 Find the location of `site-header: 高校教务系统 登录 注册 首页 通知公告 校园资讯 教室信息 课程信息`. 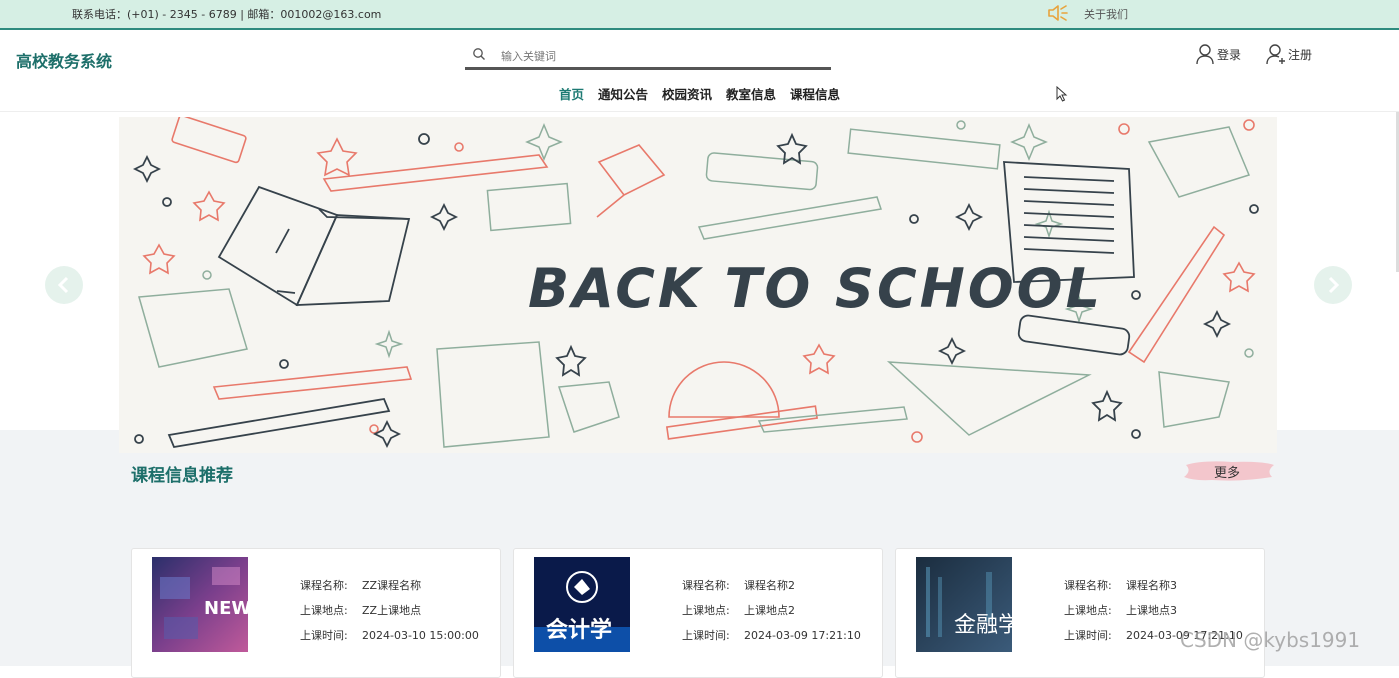

site-header: 高校教务系统 登录 注册 首页 通知公告 校园资讯 教室信息 课程信息 is located at coordinates (699, 72).